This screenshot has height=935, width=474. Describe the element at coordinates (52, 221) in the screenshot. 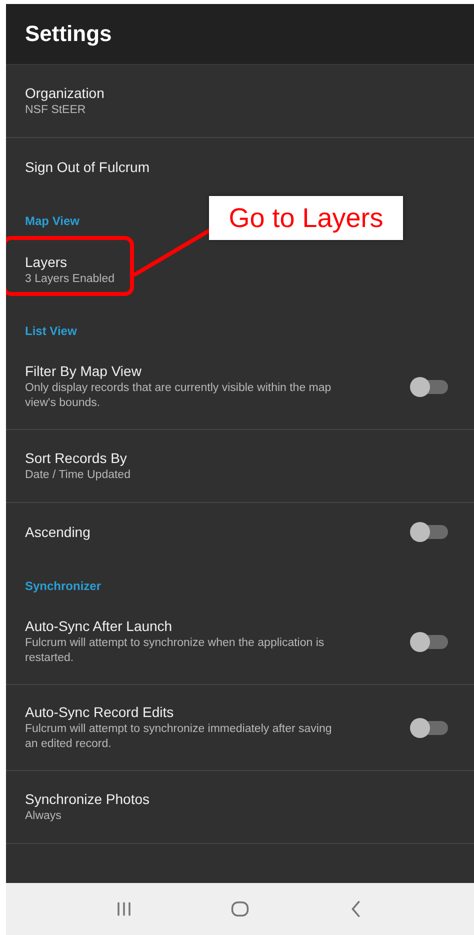

I see `section-header: Map View` at that location.